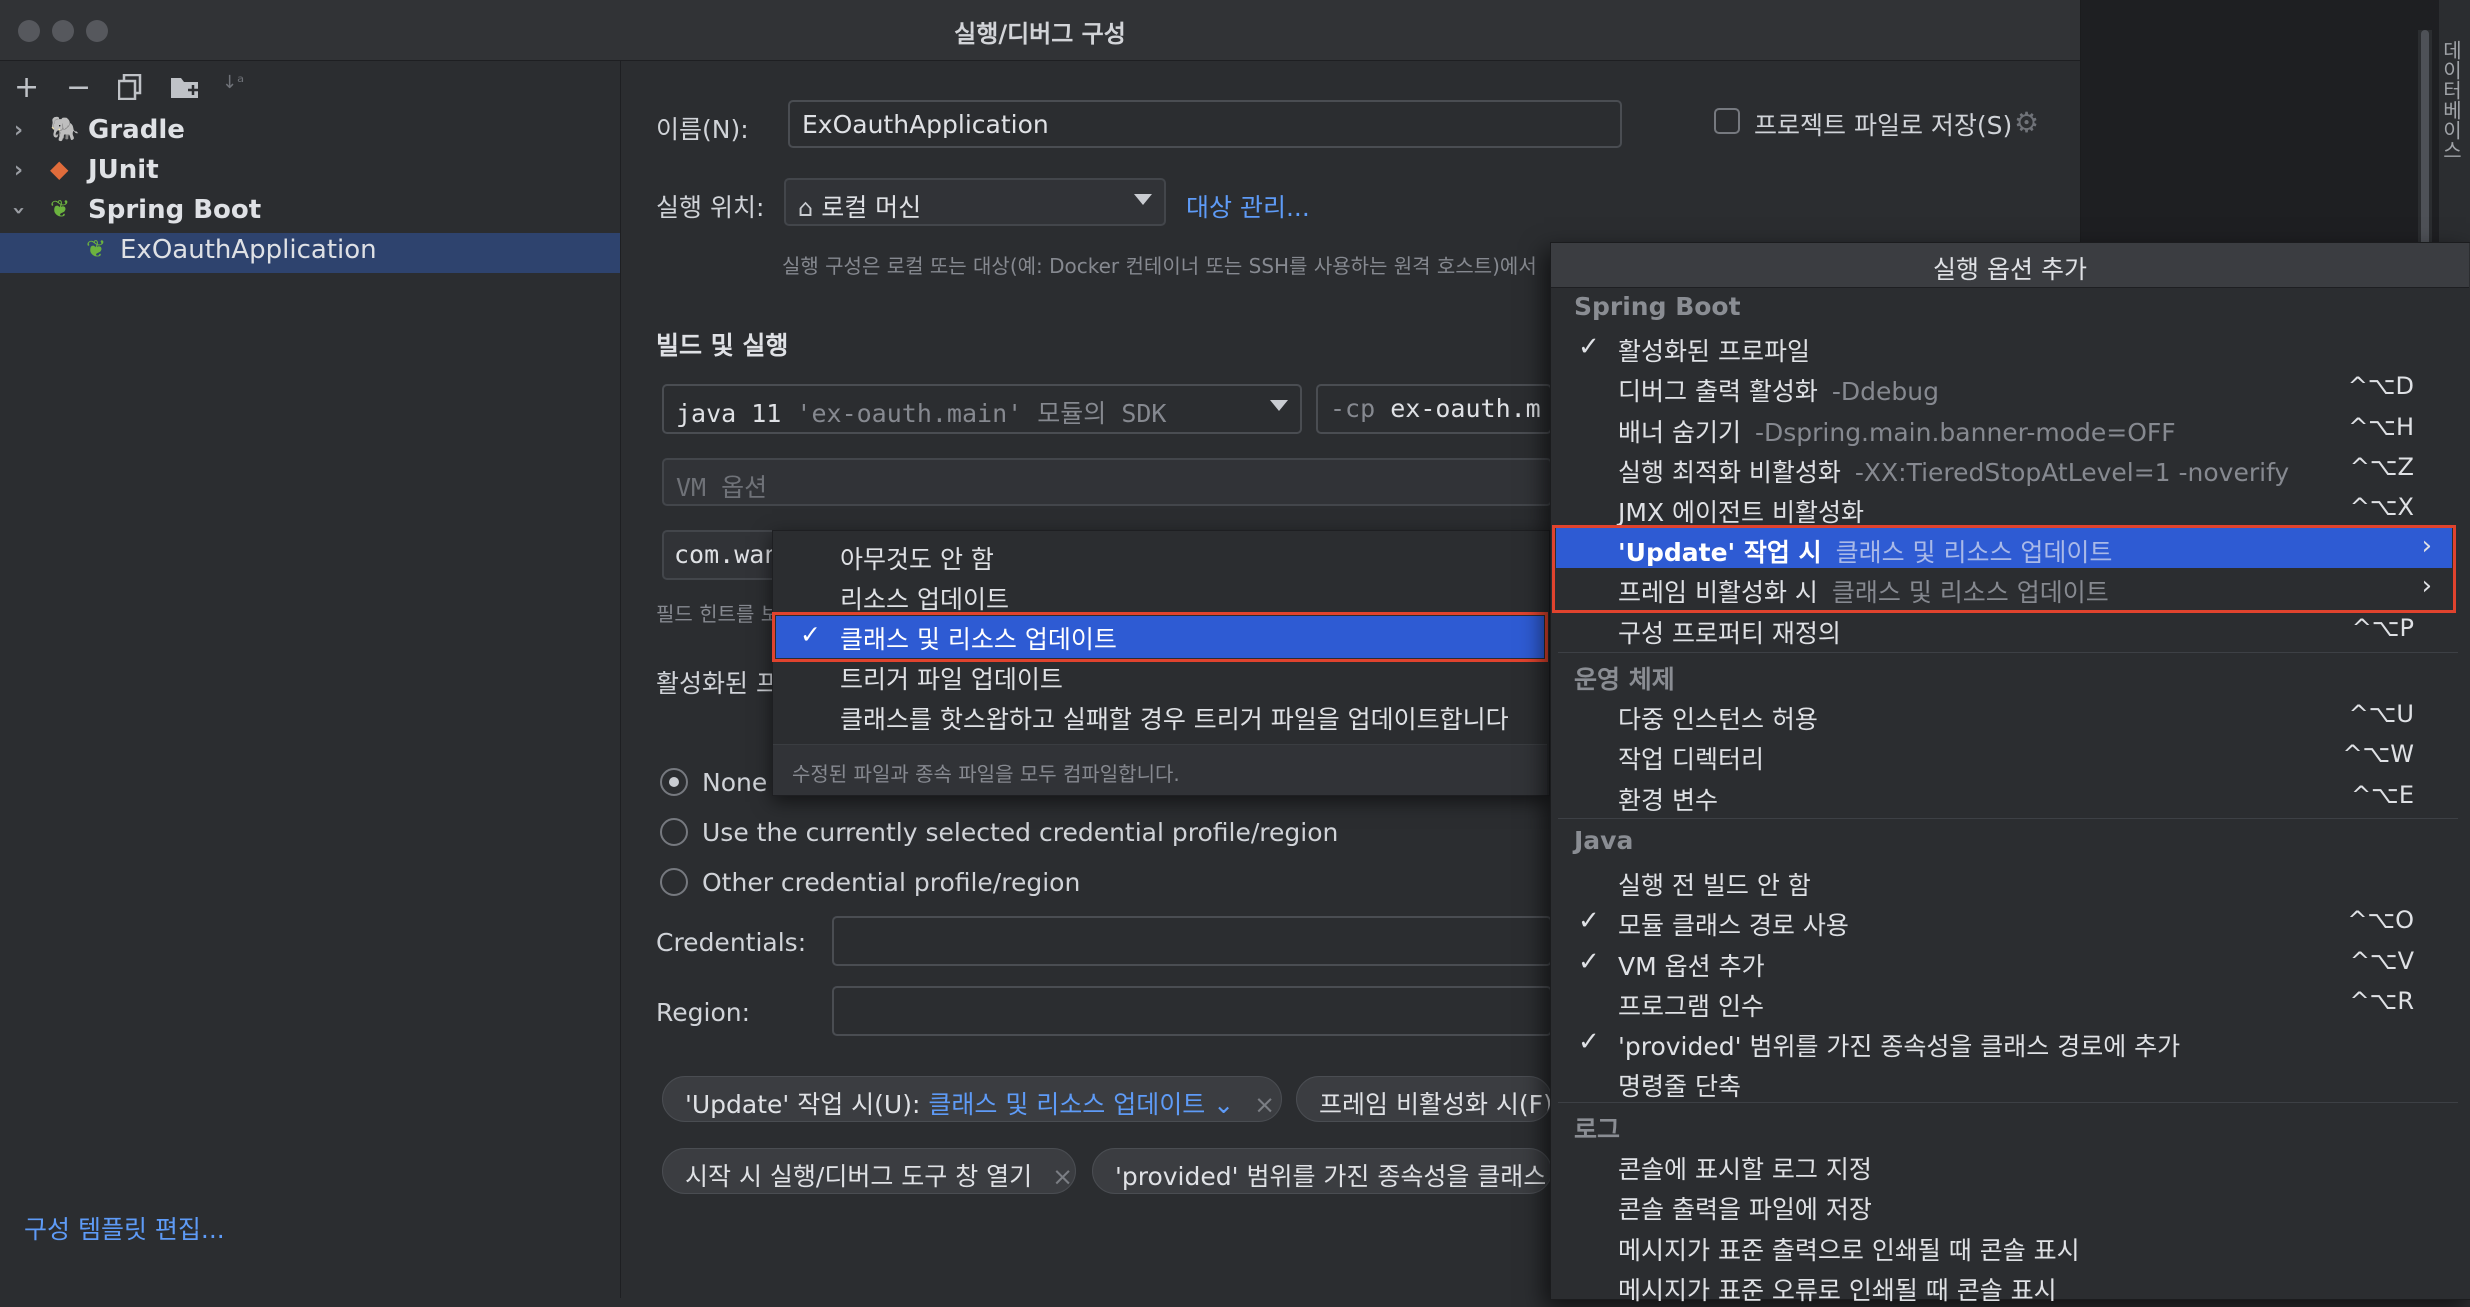 The image size is (2470, 1307). What do you see at coordinates (674, 832) in the screenshot?
I see `radio-current-profile` at bounding box center [674, 832].